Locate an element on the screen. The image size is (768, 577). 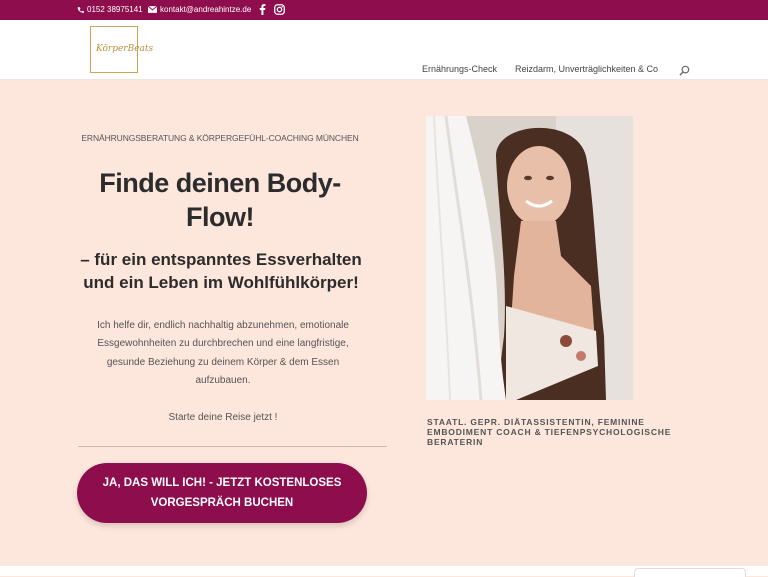
top-bar: 0152 38975141 kontakt@andreahintze.de is located at coordinates (384, 10).